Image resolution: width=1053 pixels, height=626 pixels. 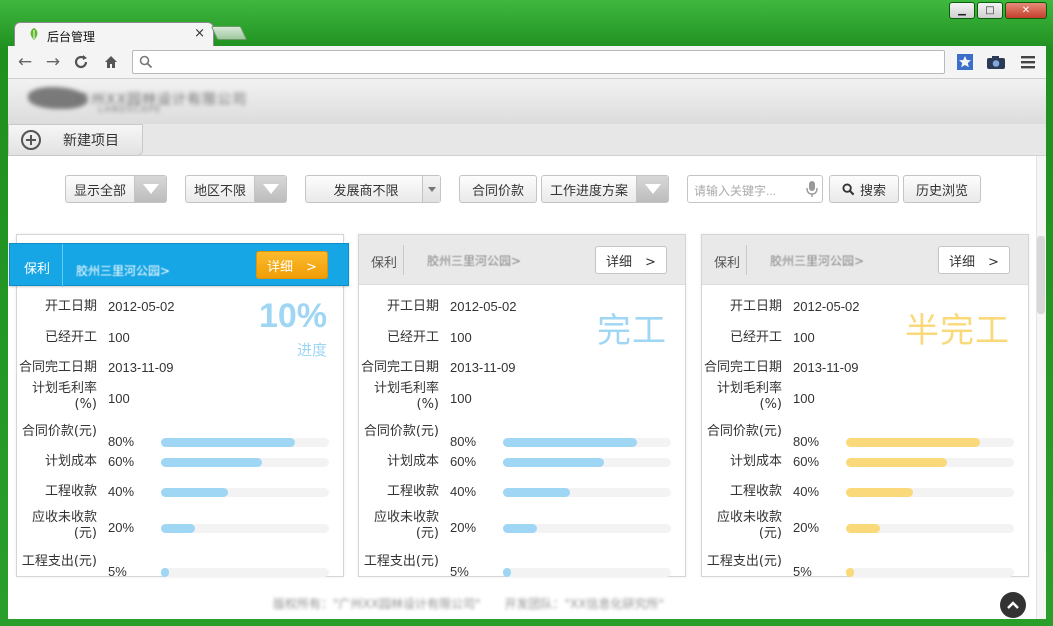 I want to click on tab-admin: 后台管理 ×, so click(x=114, y=34).